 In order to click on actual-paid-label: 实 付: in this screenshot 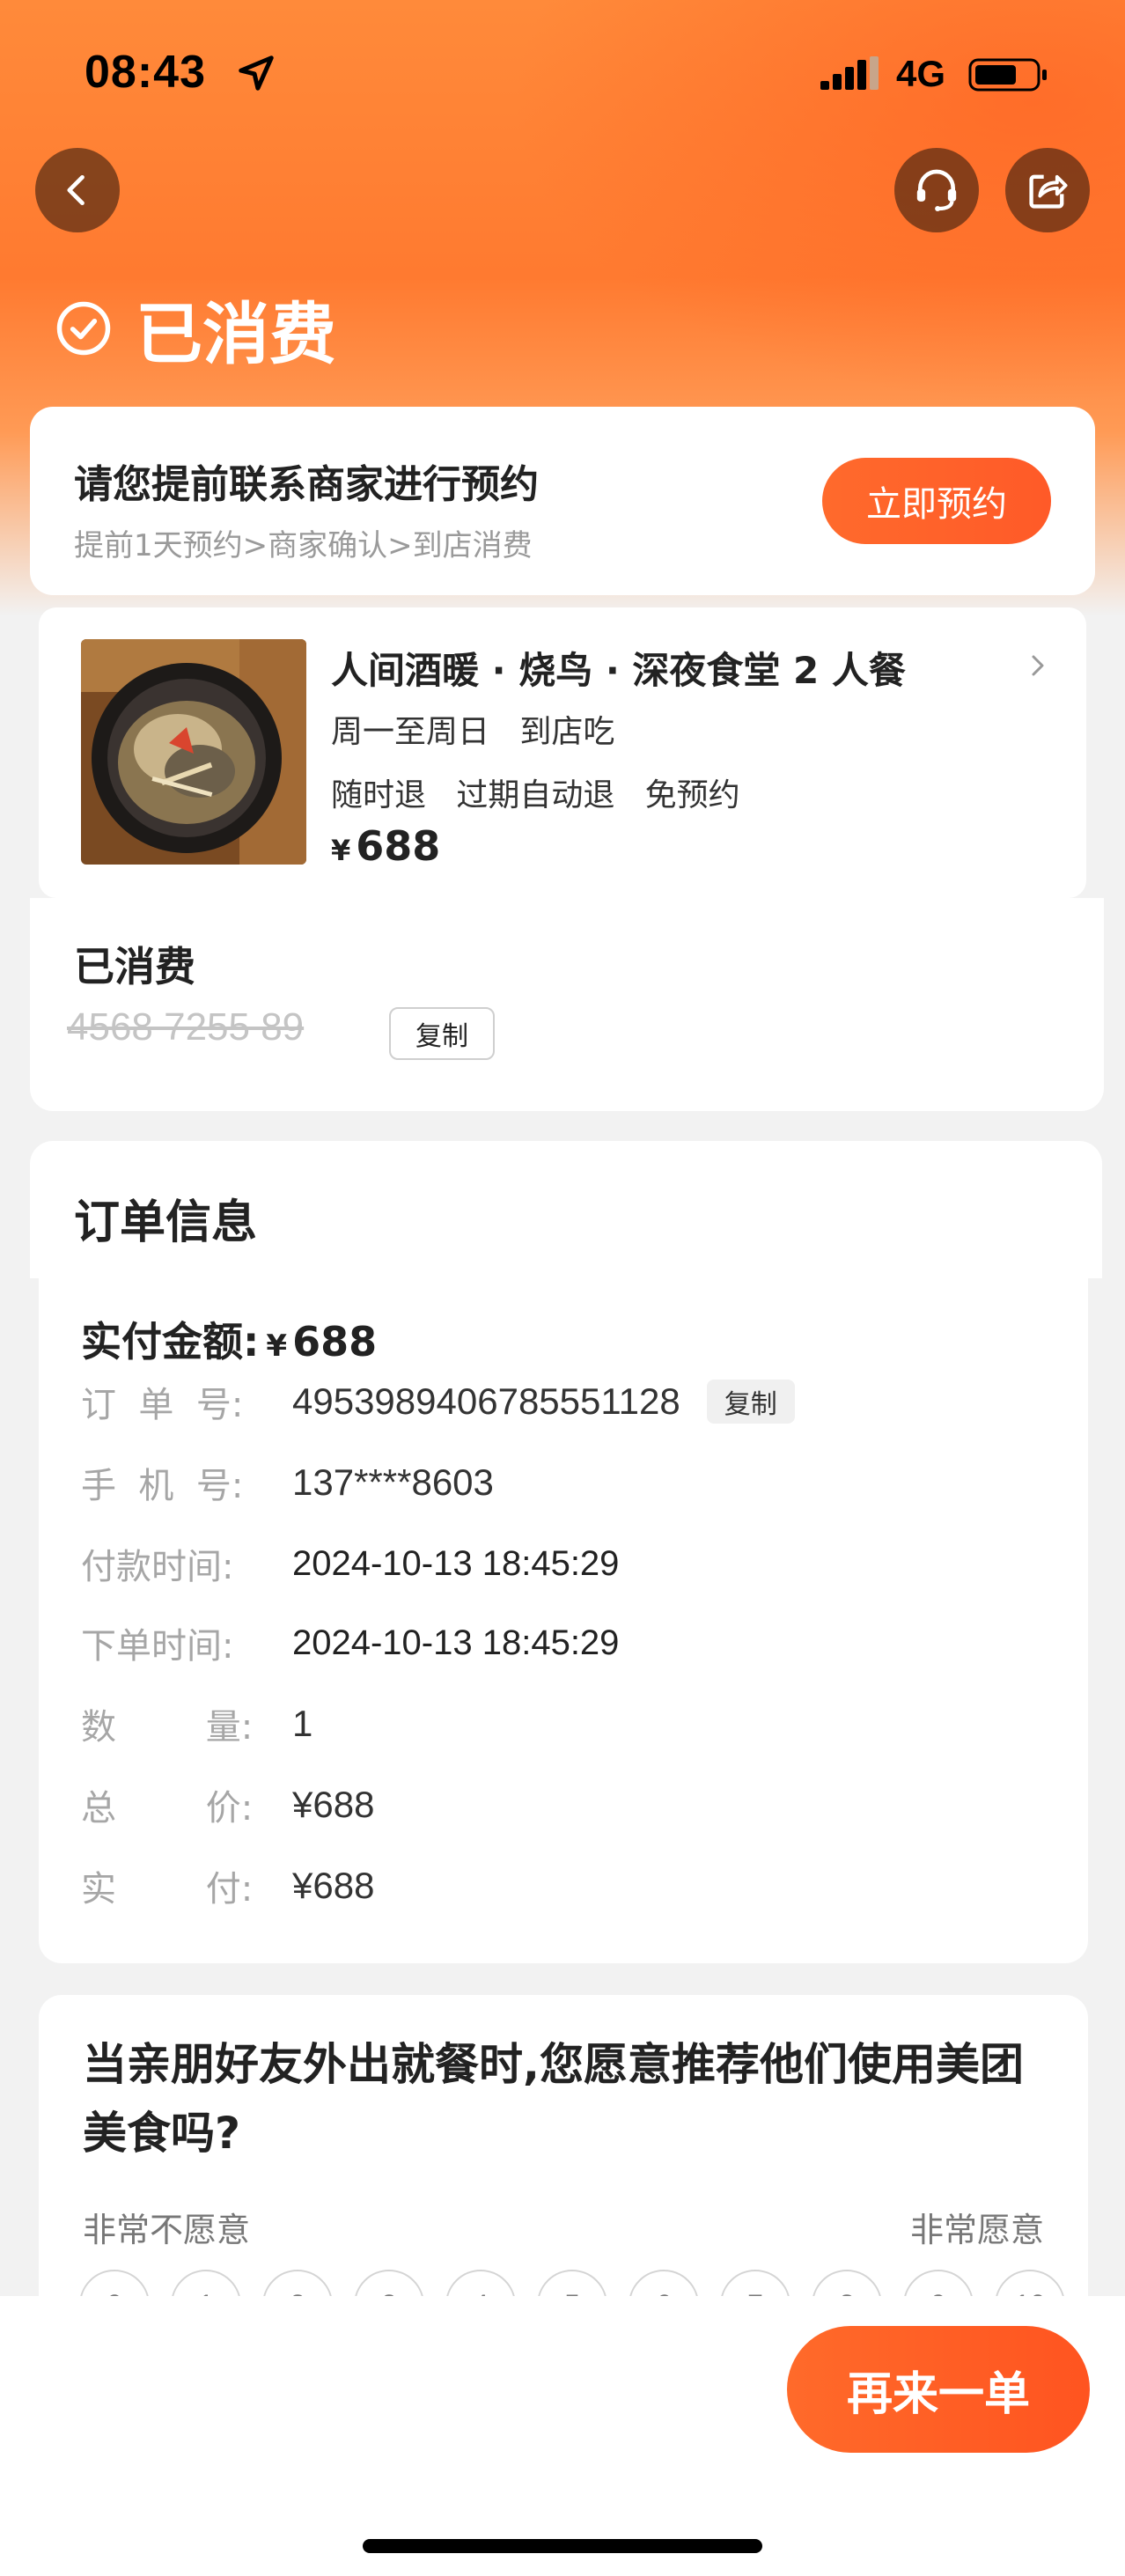, I will do `click(167, 1890)`.